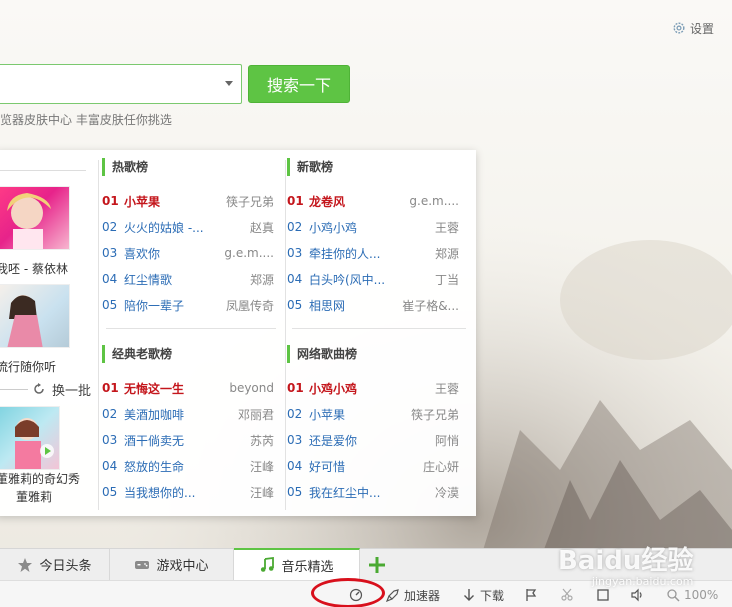  What do you see at coordinates (188, 167) in the screenshot?
I see `chart-title: 热歌榜` at bounding box center [188, 167].